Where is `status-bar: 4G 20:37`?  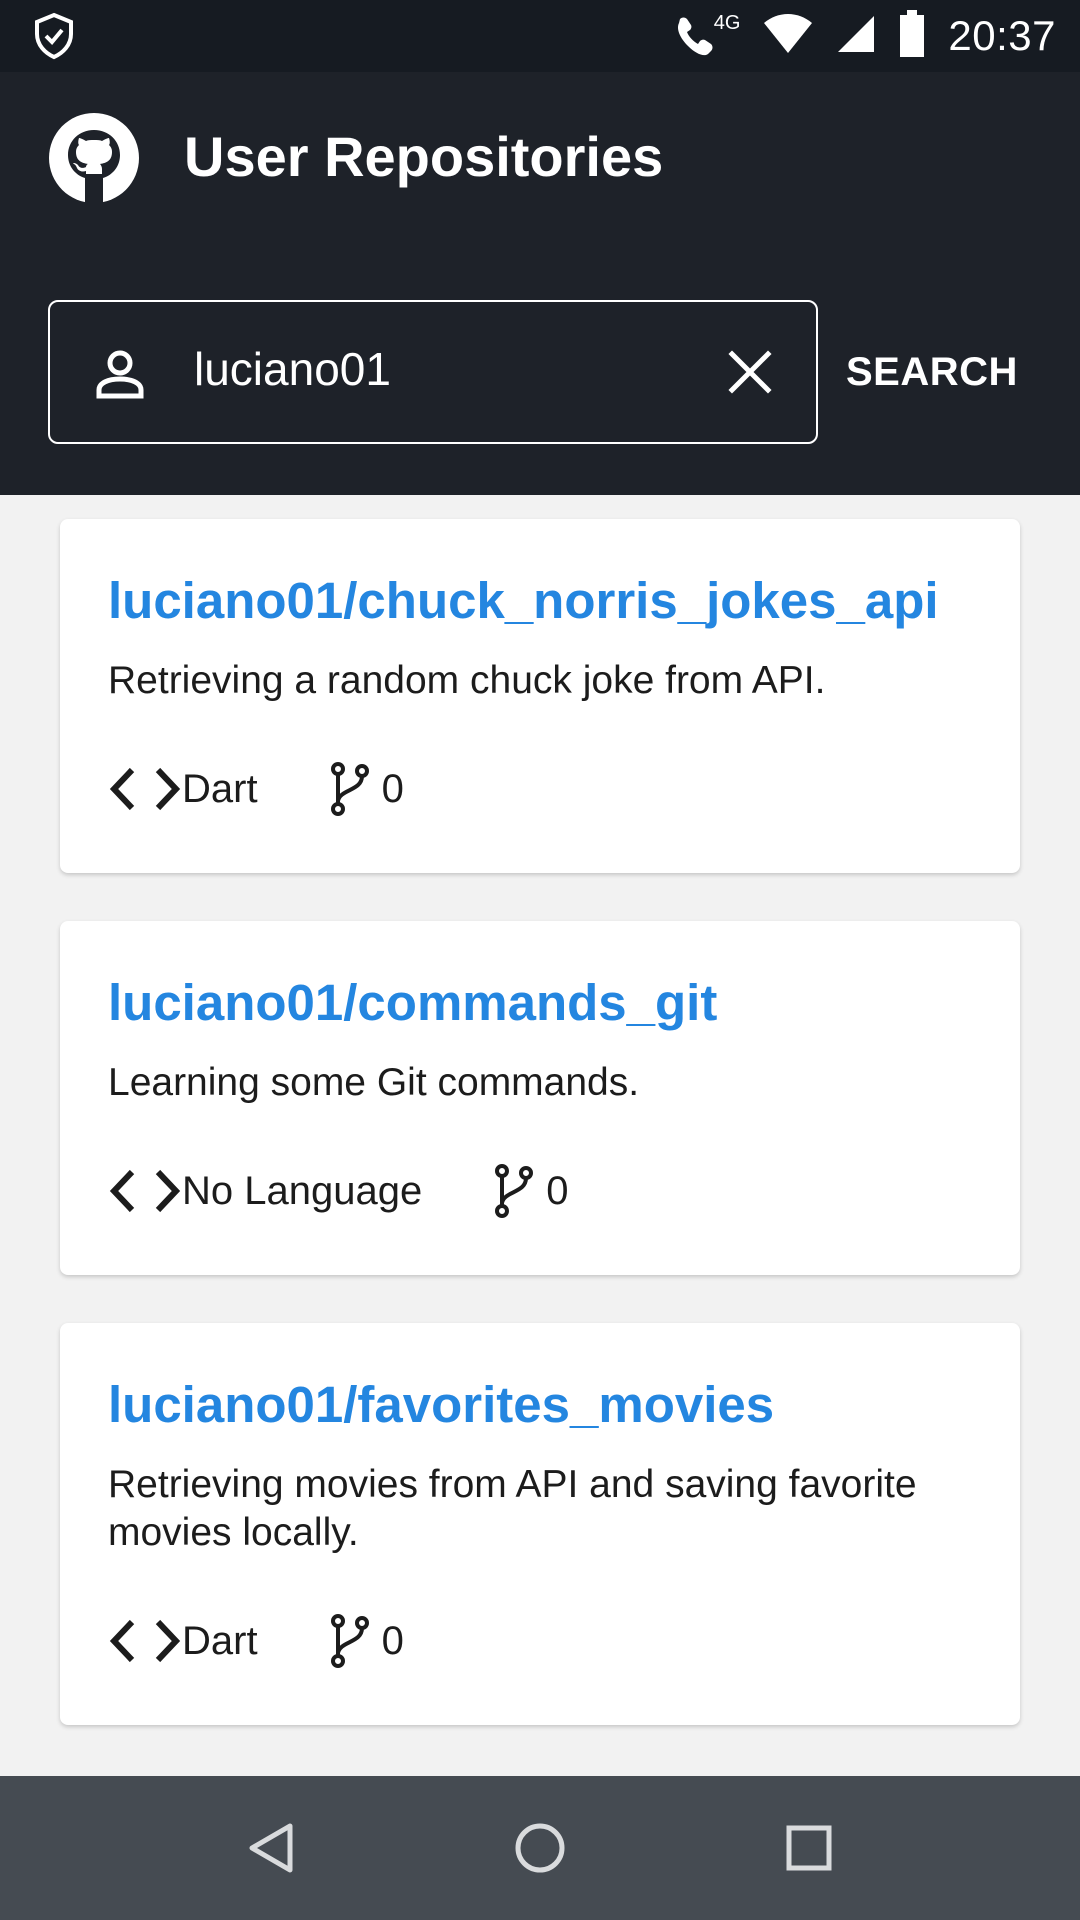
status-bar: 4G 20:37 is located at coordinates (540, 36).